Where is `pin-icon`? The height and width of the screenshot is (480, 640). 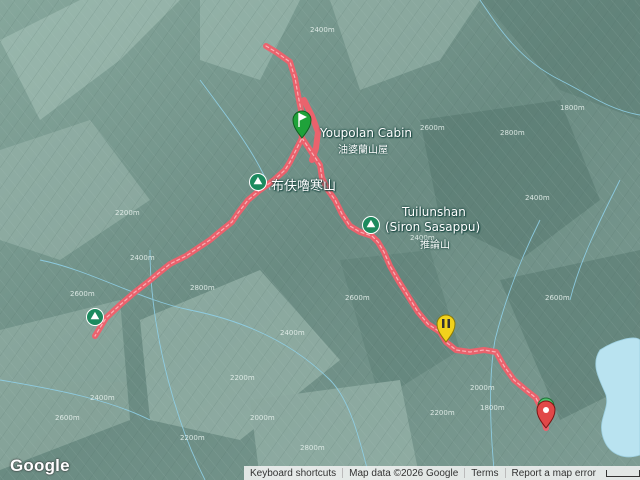 pin-icon is located at coordinates (546, 410).